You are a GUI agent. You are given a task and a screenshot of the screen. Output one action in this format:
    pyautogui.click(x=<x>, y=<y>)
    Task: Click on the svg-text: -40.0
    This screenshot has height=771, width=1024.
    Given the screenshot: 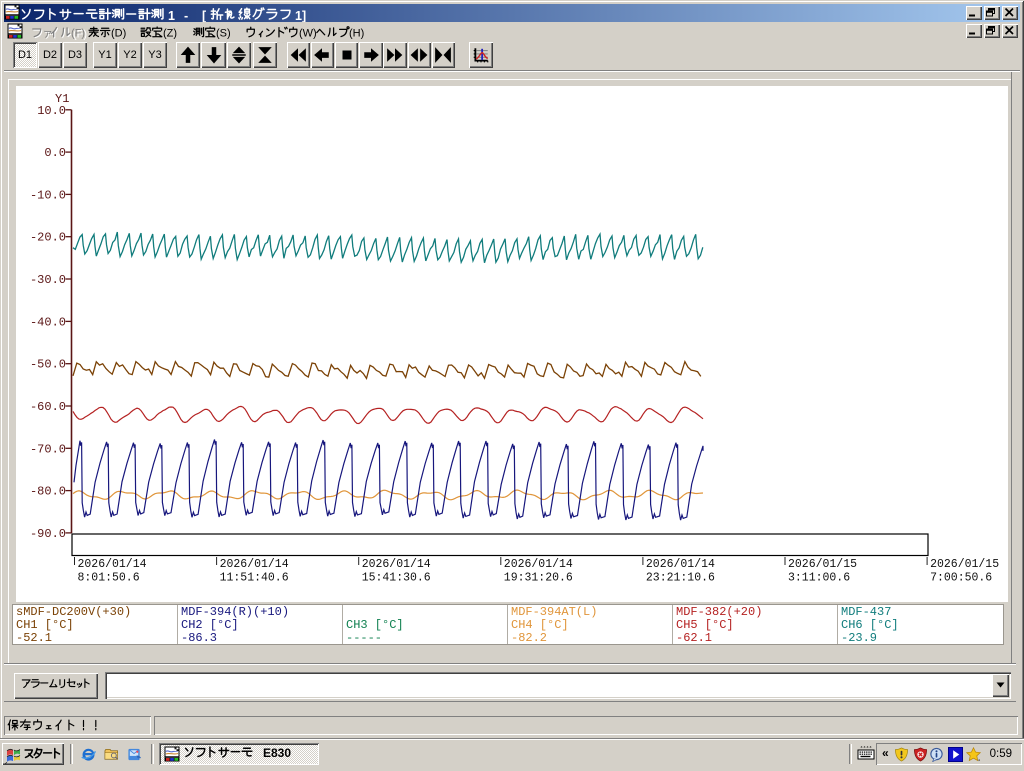 What is the action you would take?
    pyautogui.click(x=48, y=322)
    